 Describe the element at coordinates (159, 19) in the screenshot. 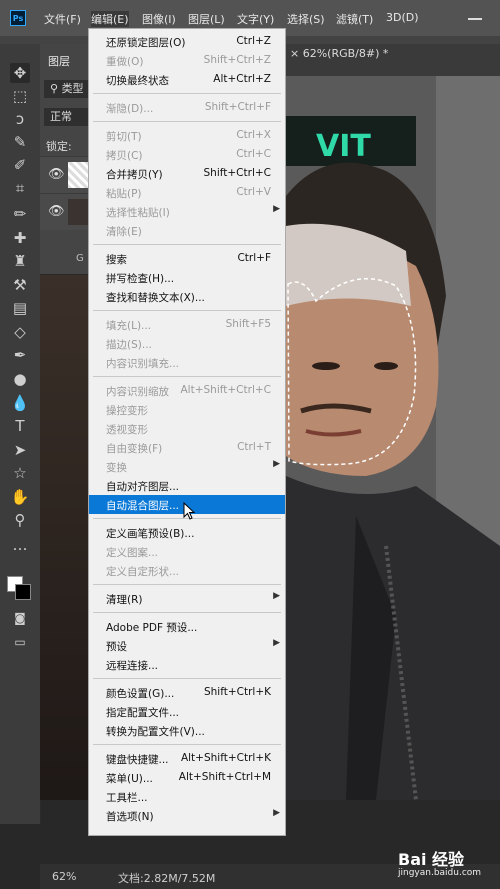

I see `menu-image: 图像(I)` at that location.